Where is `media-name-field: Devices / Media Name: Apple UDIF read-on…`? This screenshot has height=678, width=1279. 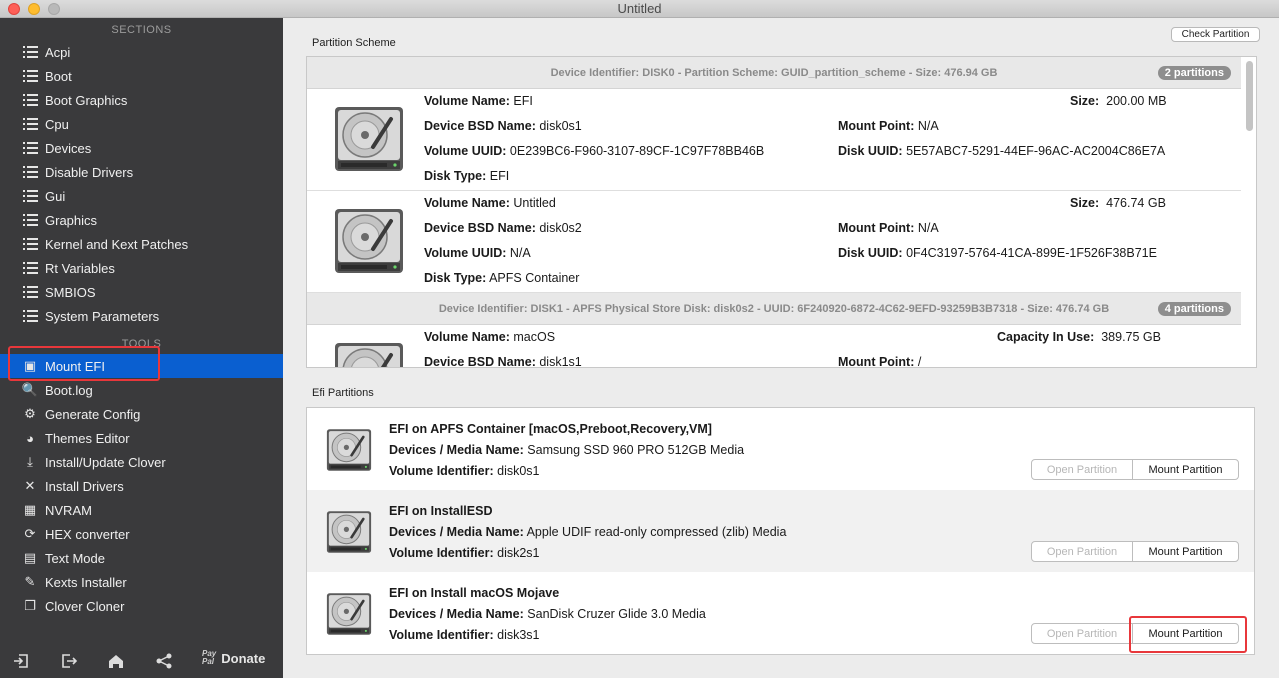 media-name-field: Devices / Media Name: Apple UDIF read-on… is located at coordinates (588, 532).